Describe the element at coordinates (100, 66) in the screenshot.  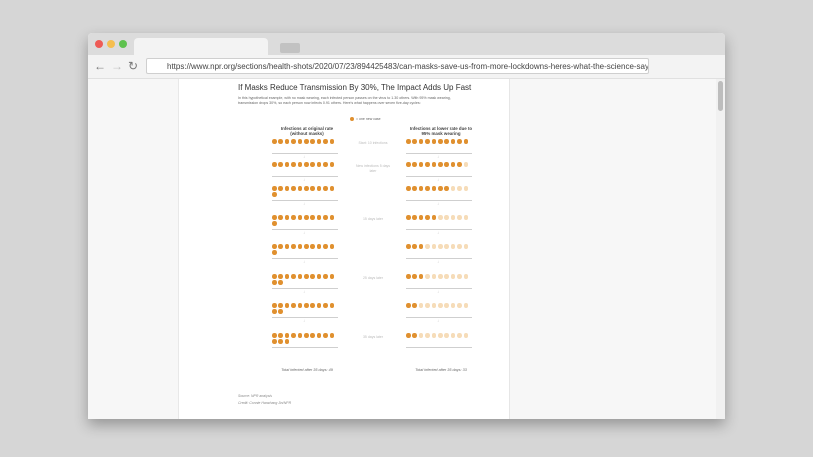
I see `back-arrow-icon: ←` at that location.